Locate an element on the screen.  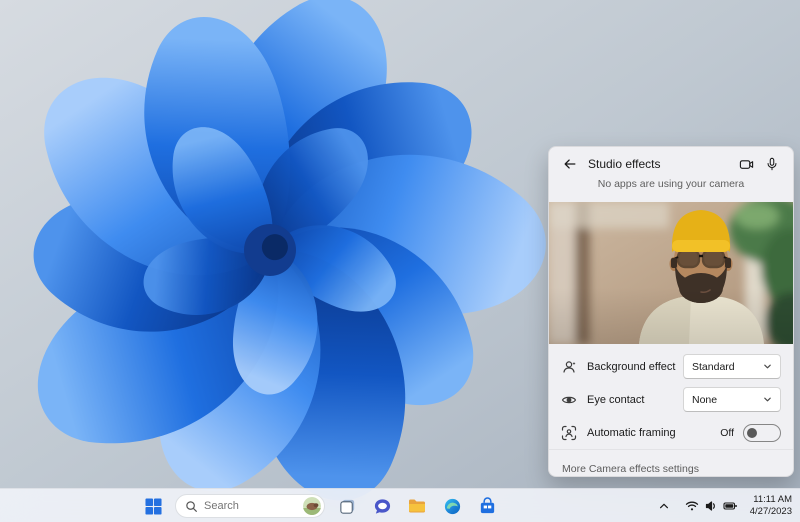
start-icon is located at coordinates (153, 506).